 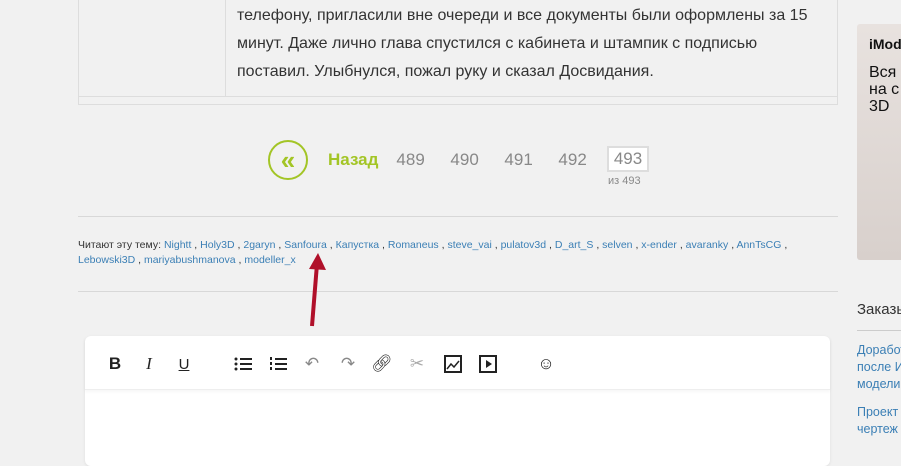 What do you see at coordinates (269, 260) in the screenshot?
I see `reader-link: modeller_x` at bounding box center [269, 260].